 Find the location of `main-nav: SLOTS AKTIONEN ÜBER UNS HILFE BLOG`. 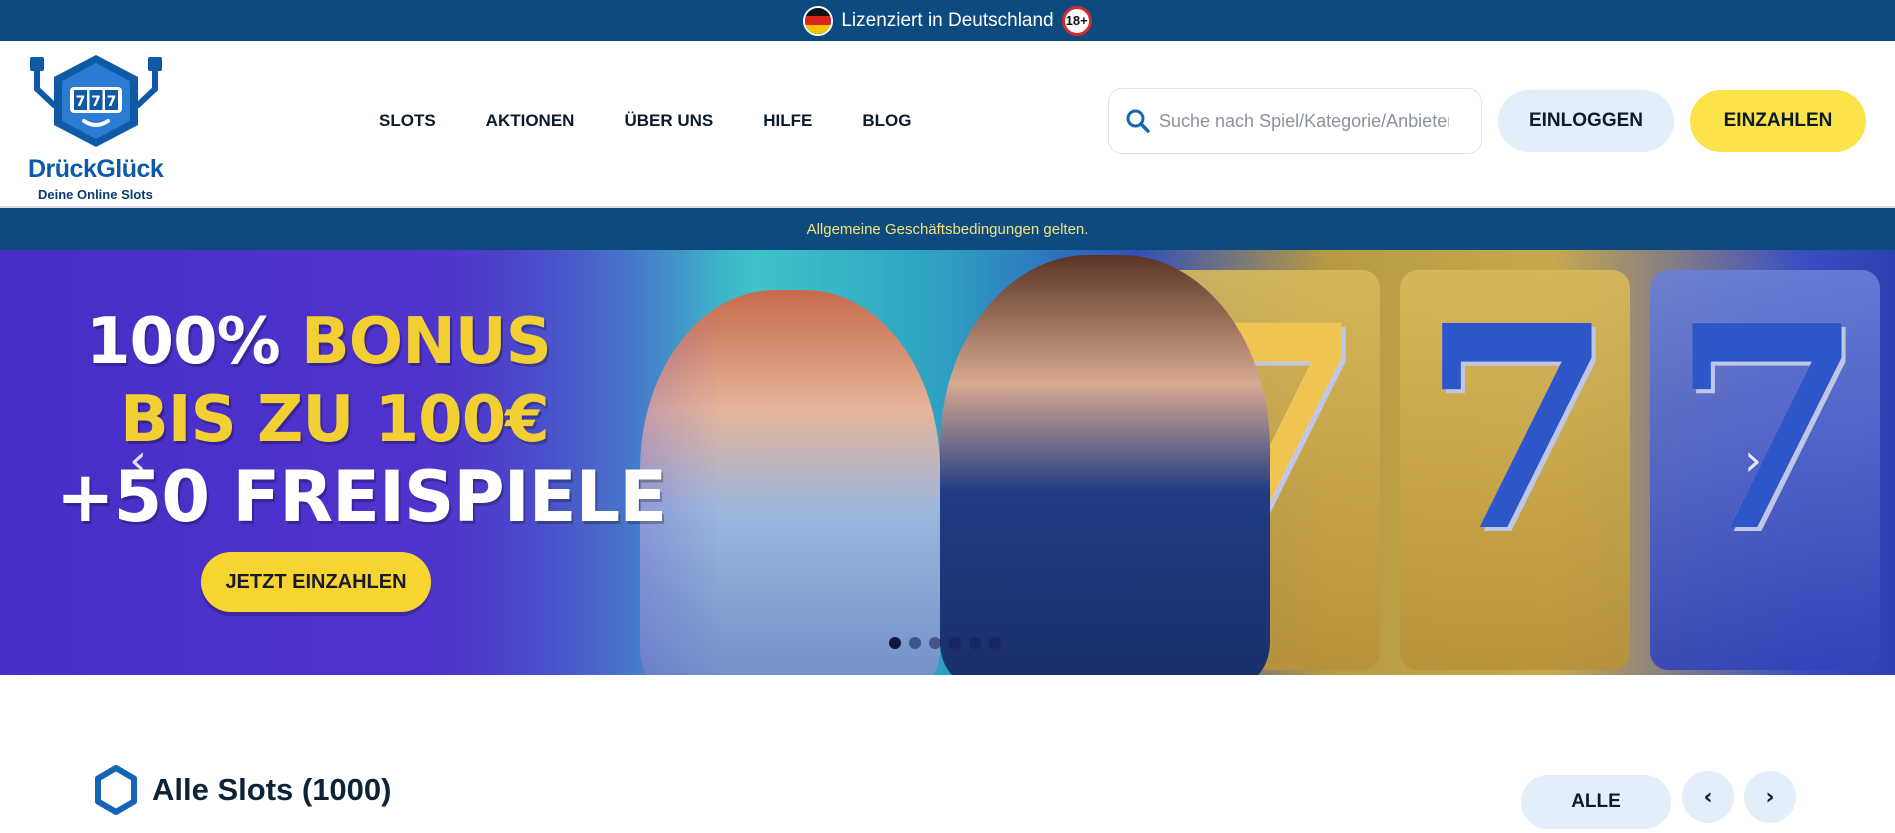

main-nav: SLOTS AKTIONEN ÜBER UNS HILFE BLOG is located at coordinates (645, 121).